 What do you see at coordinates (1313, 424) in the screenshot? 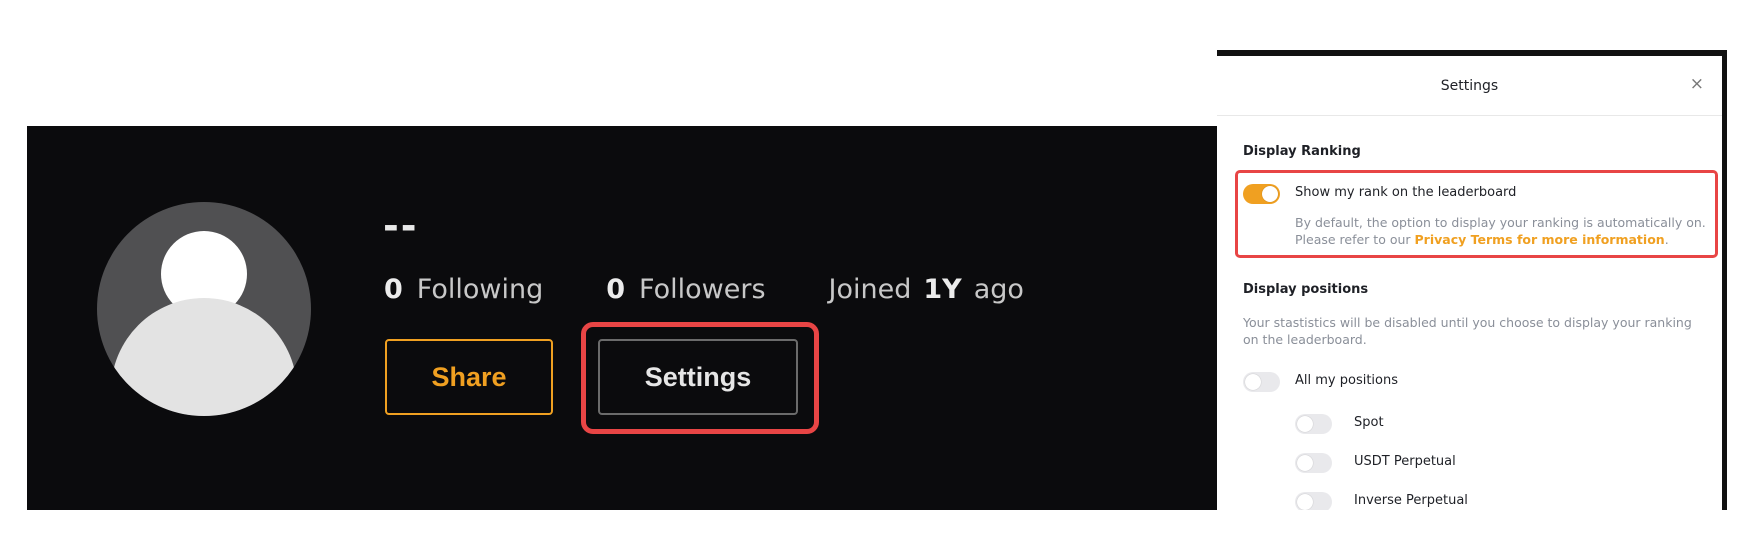
I see `spot-toggle` at bounding box center [1313, 424].